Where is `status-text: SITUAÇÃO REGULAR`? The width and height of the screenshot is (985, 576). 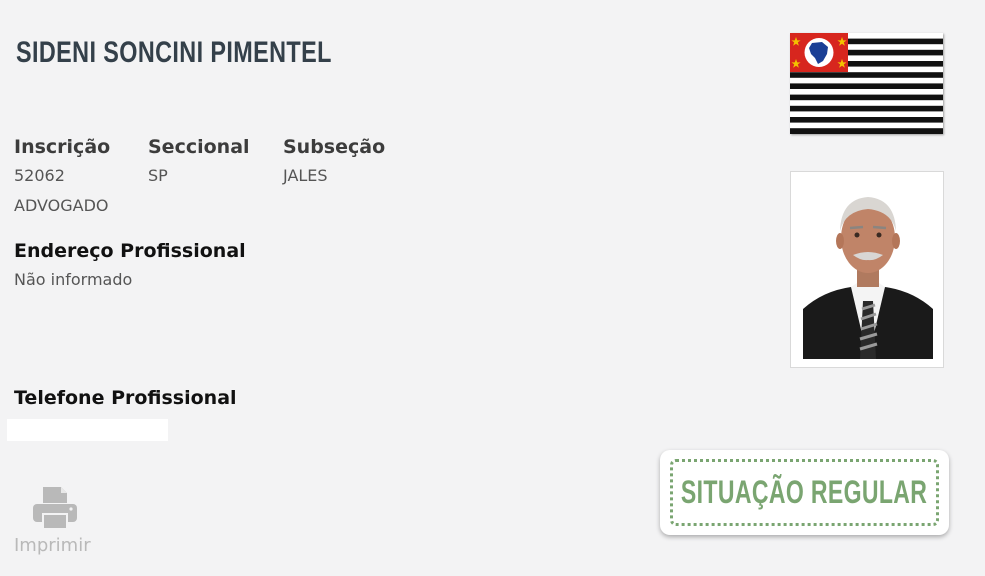
status-text: SITUAÇÃO REGULAR is located at coordinates (804, 492).